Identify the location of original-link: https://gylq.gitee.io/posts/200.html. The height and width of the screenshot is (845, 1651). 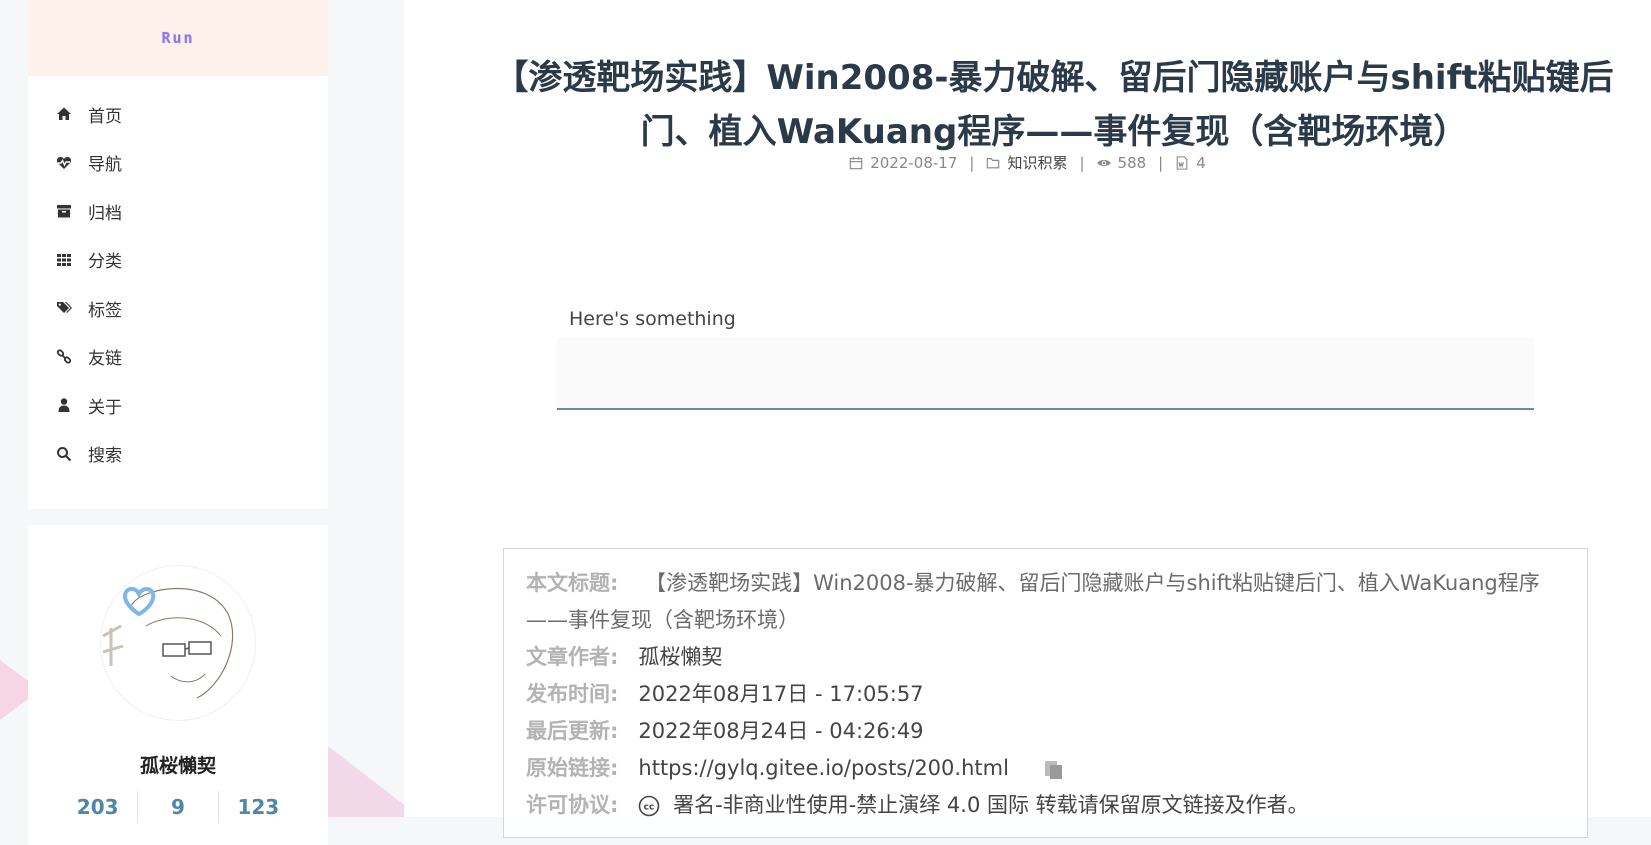
(823, 768).